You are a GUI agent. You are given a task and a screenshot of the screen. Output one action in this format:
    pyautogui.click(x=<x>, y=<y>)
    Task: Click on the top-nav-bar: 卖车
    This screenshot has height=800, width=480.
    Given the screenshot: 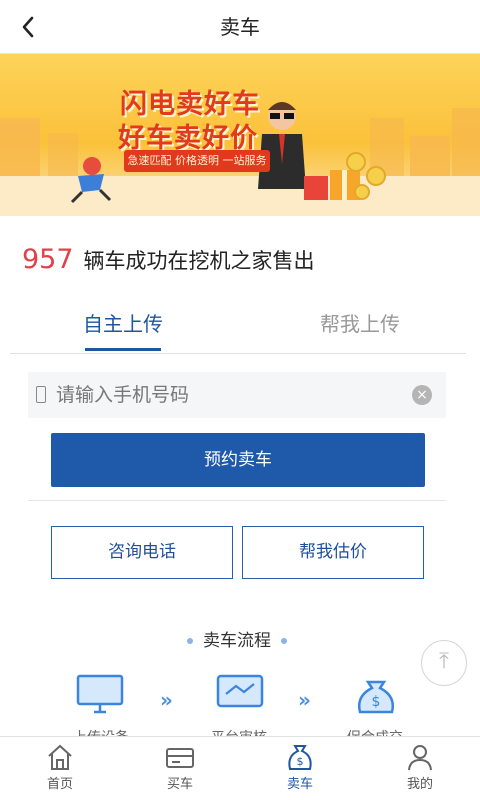 What is the action you would take?
    pyautogui.click(x=240, y=27)
    